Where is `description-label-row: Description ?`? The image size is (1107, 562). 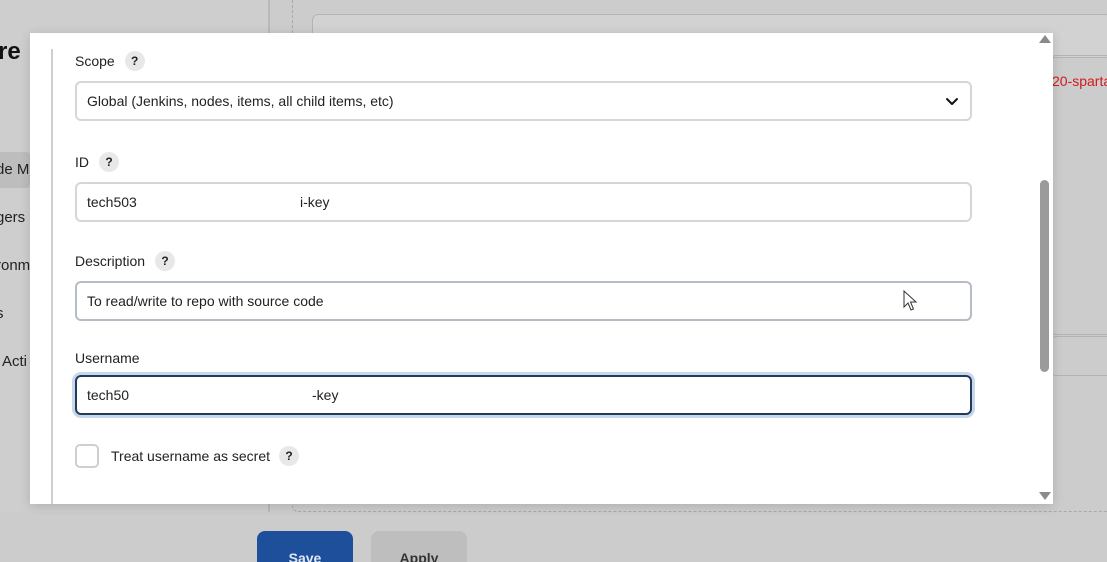 description-label-row: Description ? is located at coordinates (125, 261).